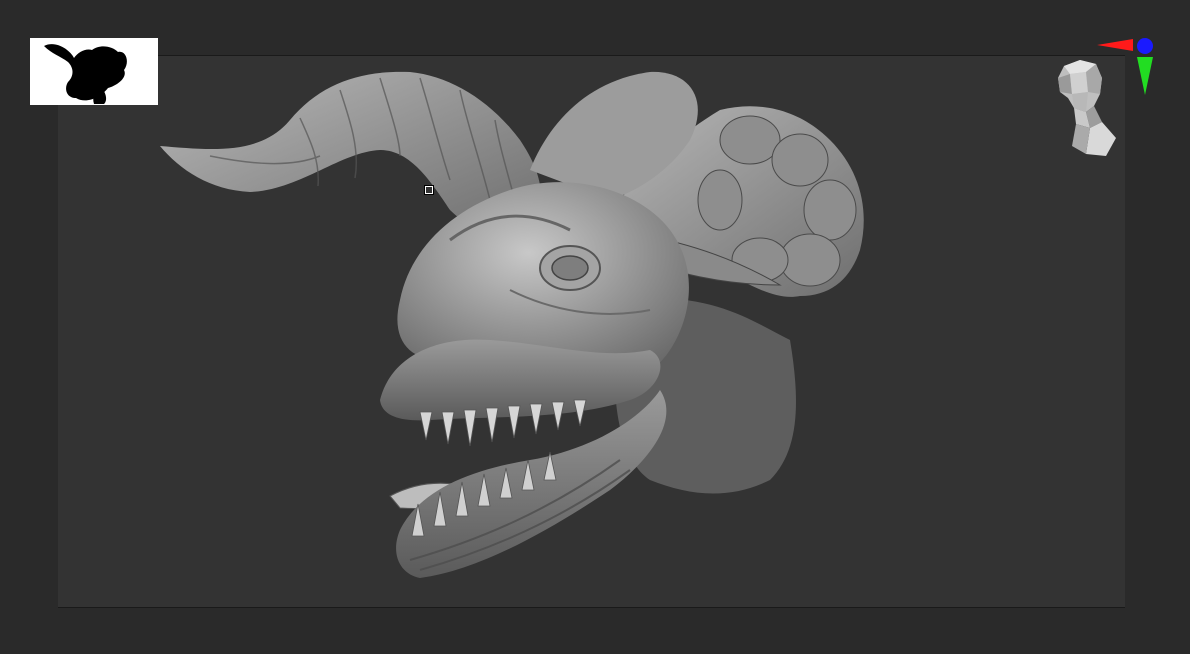 This screenshot has height=654, width=1190. Describe the element at coordinates (85, 74) in the screenshot. I see `silhouette-navigator-icon` at that location.